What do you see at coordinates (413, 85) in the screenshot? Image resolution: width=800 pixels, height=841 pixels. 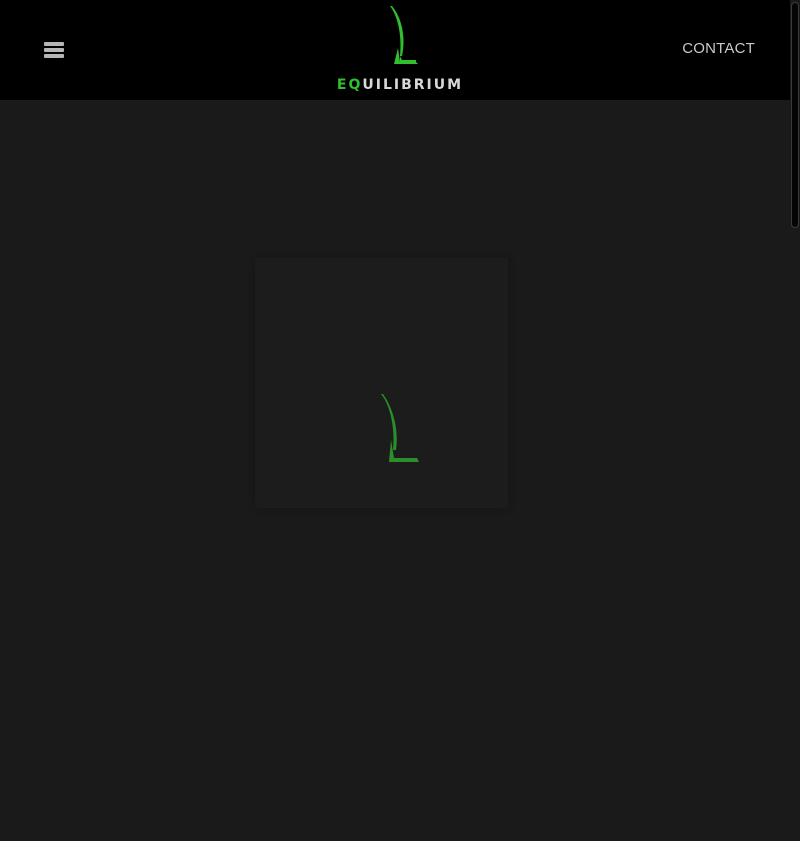 I see `logo-wordmark-rest: UILIBRIUM` at bounding box center [413, 85].